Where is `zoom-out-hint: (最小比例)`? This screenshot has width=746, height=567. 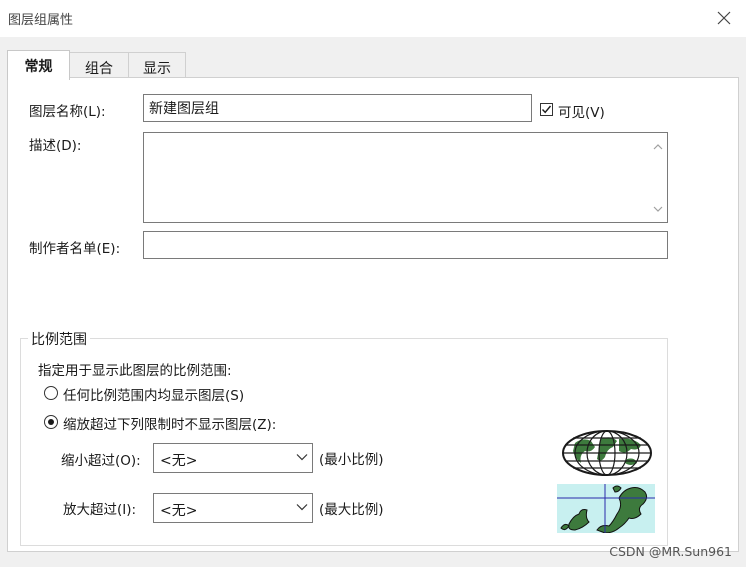 zoom-out-hint: (最小比例) is located at coordinates (351, 460).